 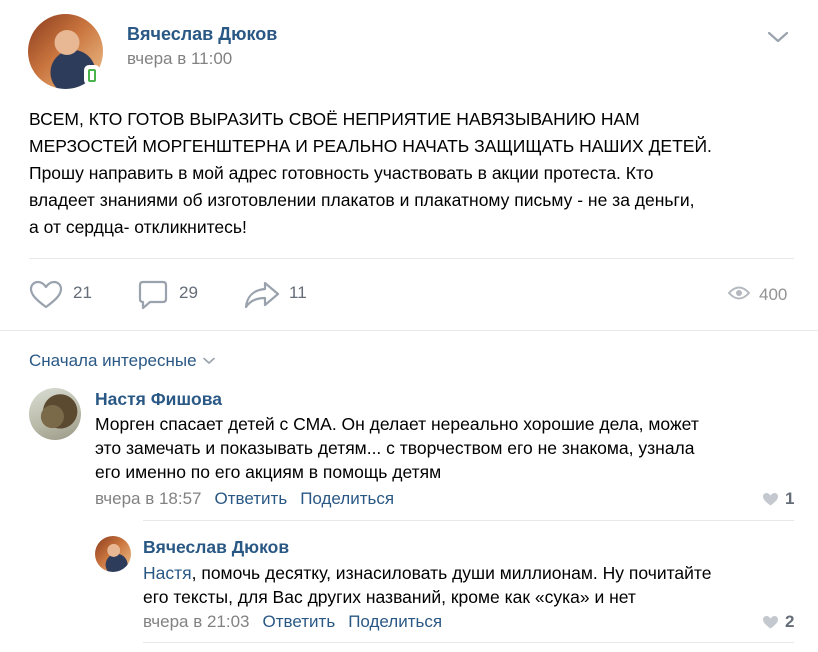 I want to click on comments-sort-dropdown: Сначала интересные, so click(x=122, y=361).